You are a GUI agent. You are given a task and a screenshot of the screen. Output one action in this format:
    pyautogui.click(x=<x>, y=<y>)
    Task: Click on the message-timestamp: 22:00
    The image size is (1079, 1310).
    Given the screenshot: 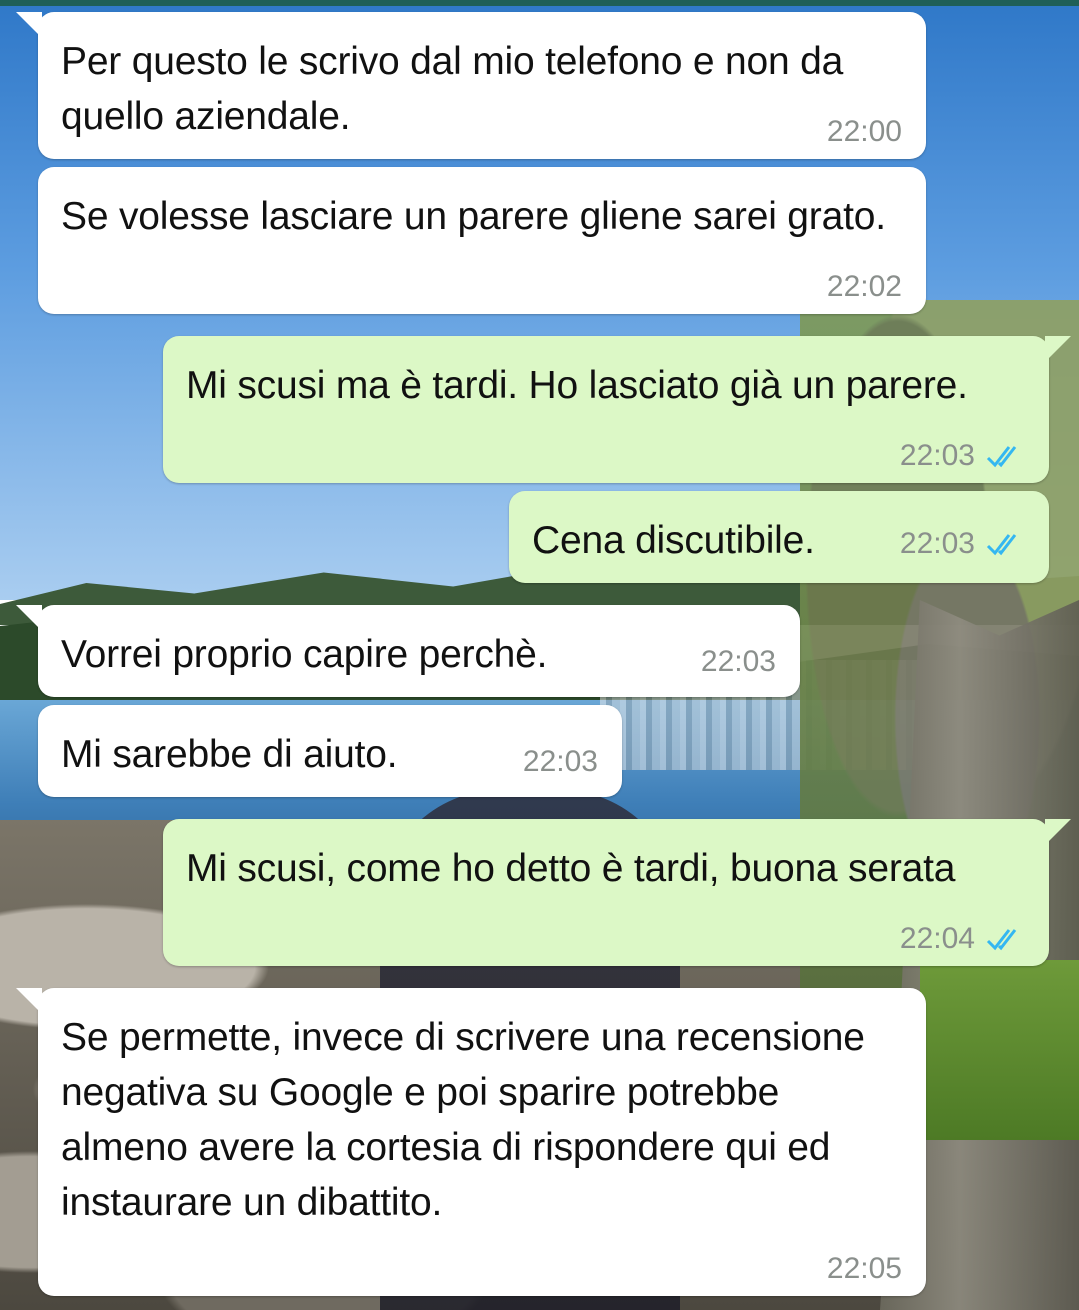 What is the action you would take?
    pyautogui.click(x=864, y=131)
    